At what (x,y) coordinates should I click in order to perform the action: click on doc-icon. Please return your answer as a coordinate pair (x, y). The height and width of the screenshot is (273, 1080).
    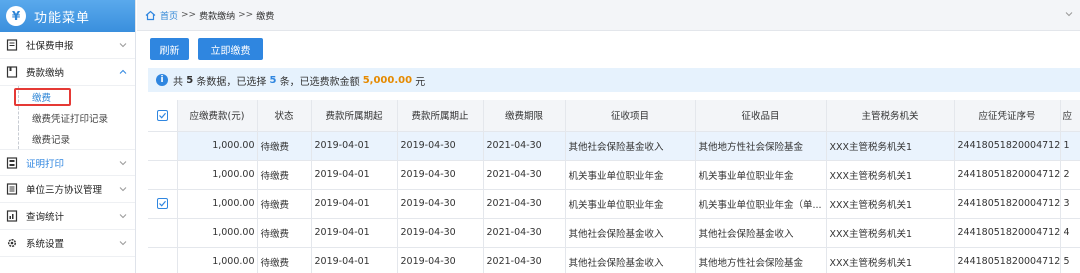
    Looking at the image, I should click on (12, 45).